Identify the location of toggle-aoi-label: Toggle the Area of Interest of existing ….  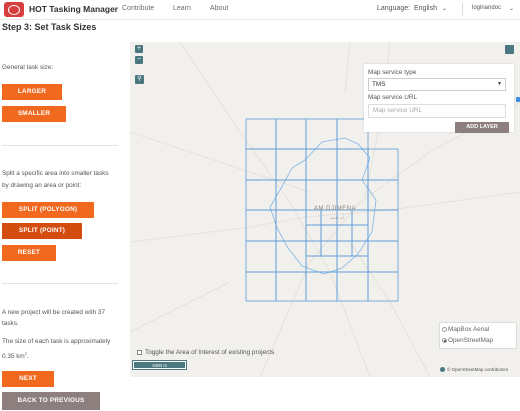
(209, 352).